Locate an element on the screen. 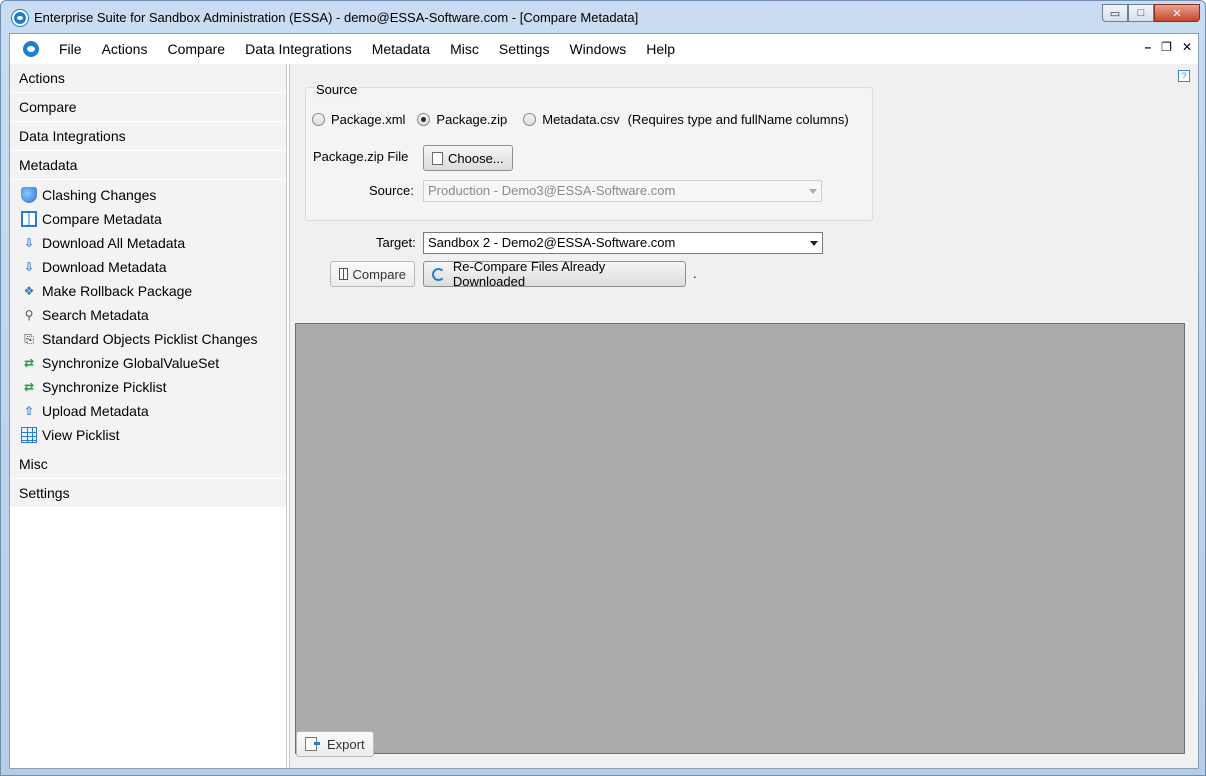  sidebar-item-download-metadata: ⇩ Download Metadata is located at coordinates (148, 267).